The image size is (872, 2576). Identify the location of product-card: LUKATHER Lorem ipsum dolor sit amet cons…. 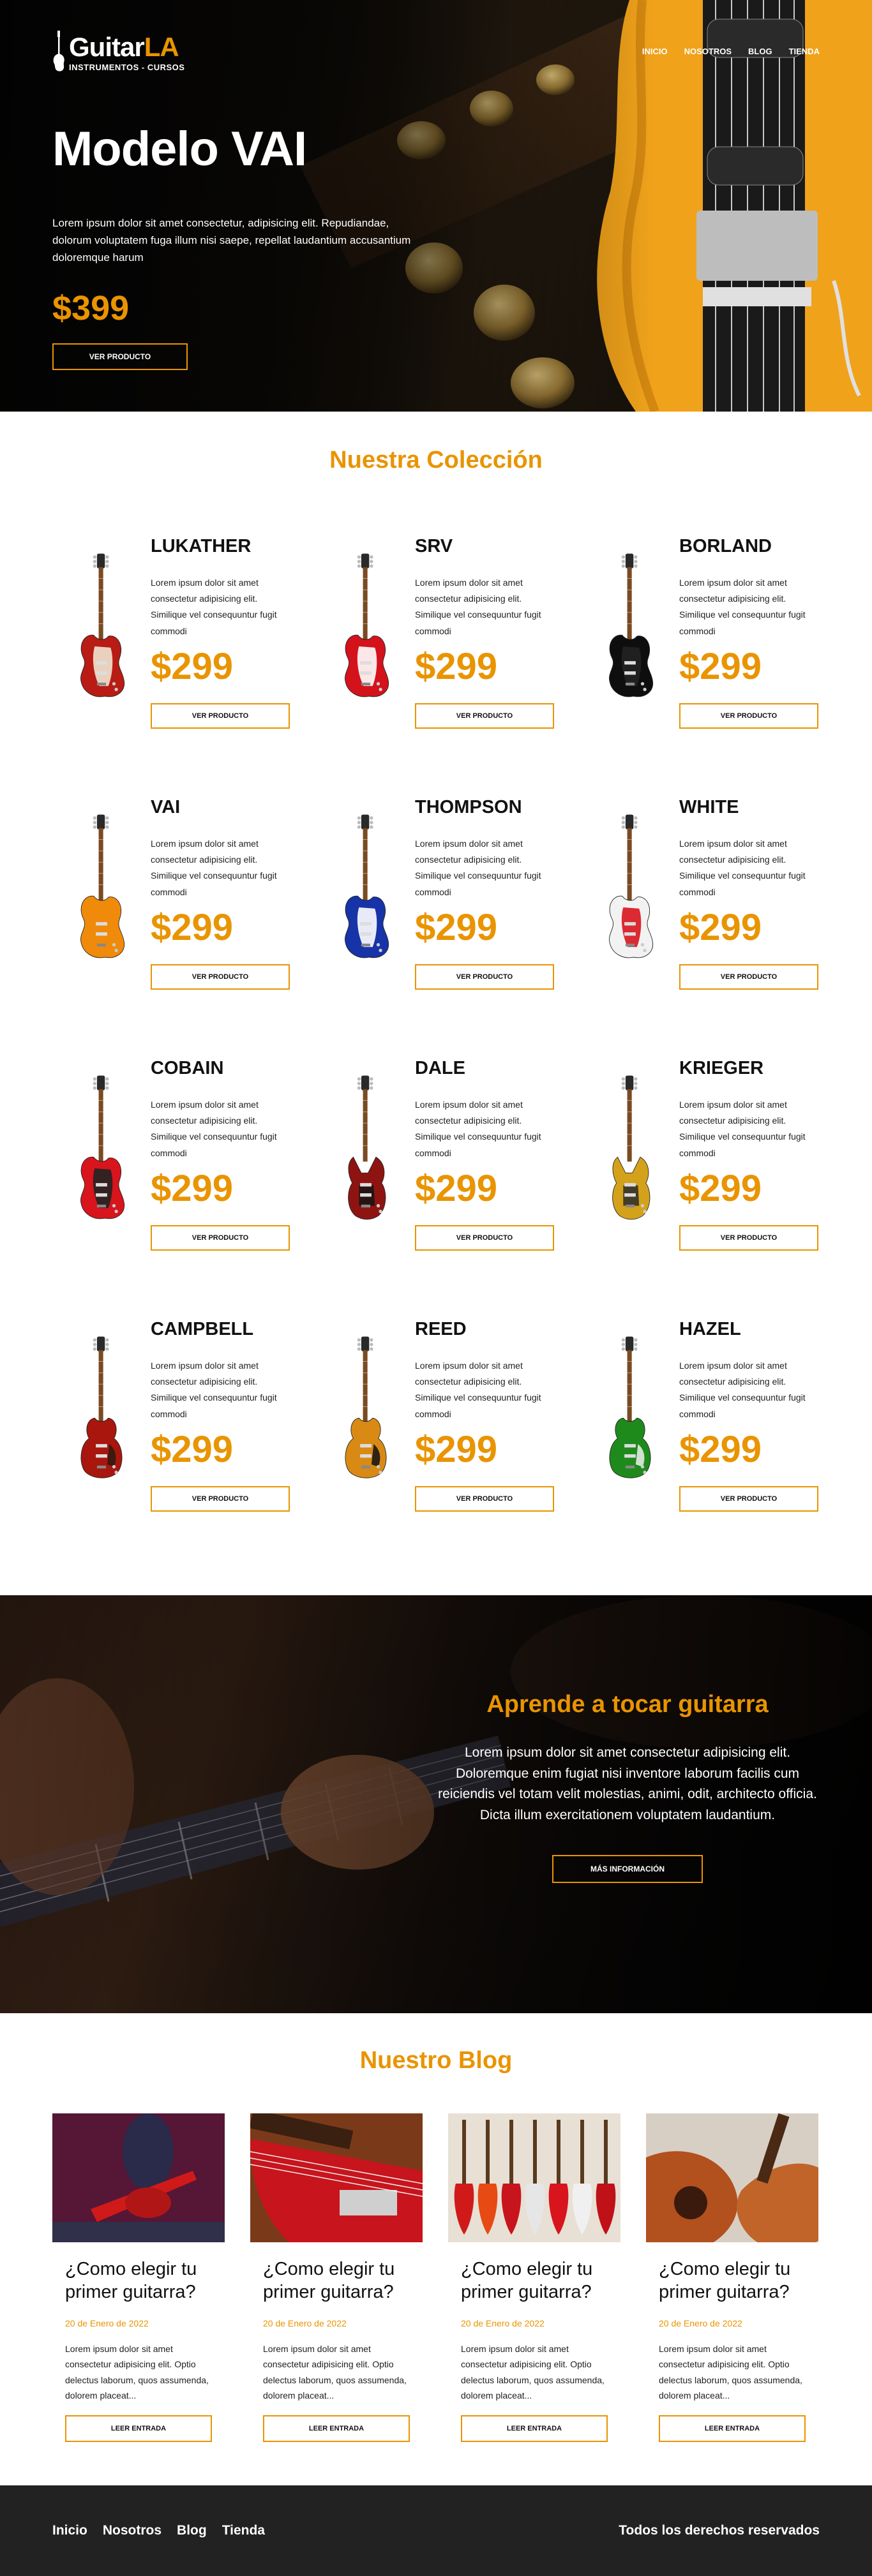
(185, 652).